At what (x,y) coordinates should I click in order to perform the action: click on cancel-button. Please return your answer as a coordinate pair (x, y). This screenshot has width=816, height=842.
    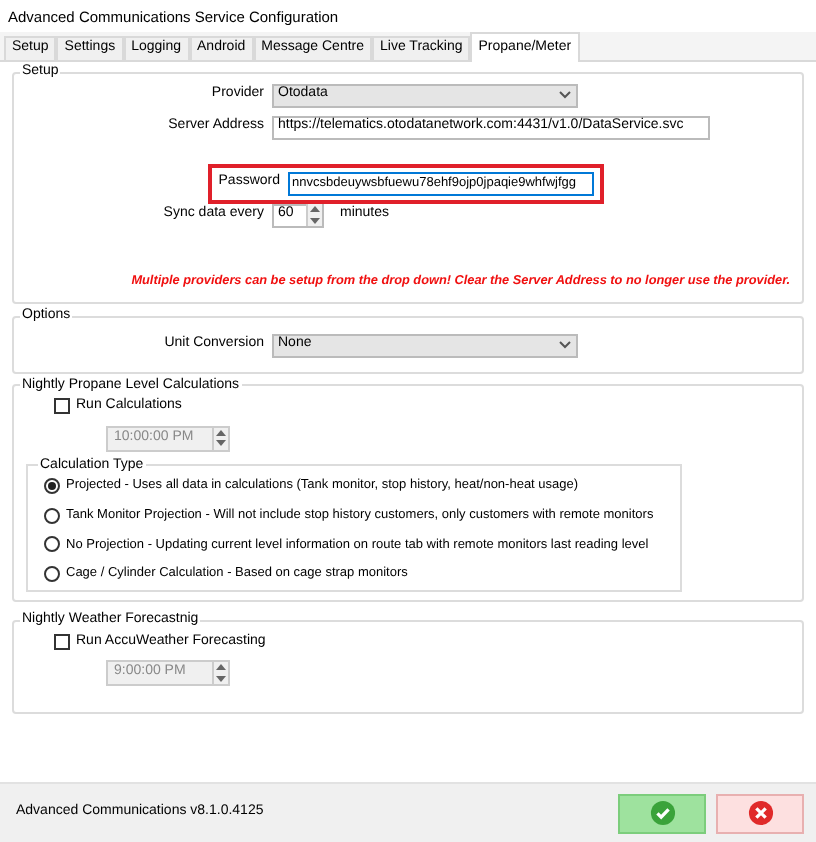
    Looking at the image, I should click on (760, 813).